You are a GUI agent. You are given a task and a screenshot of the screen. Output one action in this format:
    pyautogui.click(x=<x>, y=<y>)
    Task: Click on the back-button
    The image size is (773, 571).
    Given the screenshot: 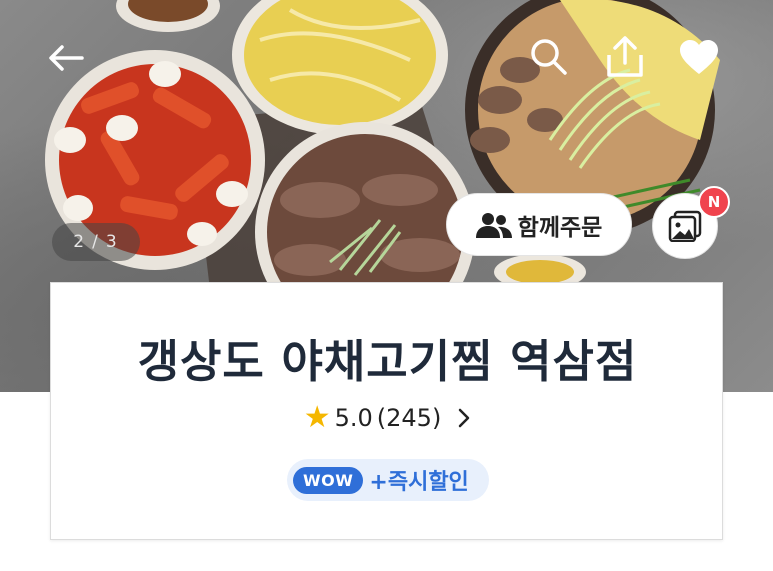 What is the action you would take?
    pyautogui.click(x=66, y=58)
    